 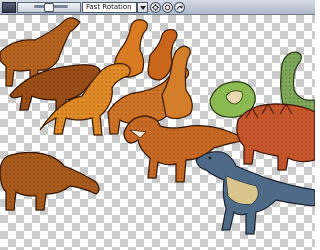 I want to click on toolbar-handle, so click(x=9, y=7).